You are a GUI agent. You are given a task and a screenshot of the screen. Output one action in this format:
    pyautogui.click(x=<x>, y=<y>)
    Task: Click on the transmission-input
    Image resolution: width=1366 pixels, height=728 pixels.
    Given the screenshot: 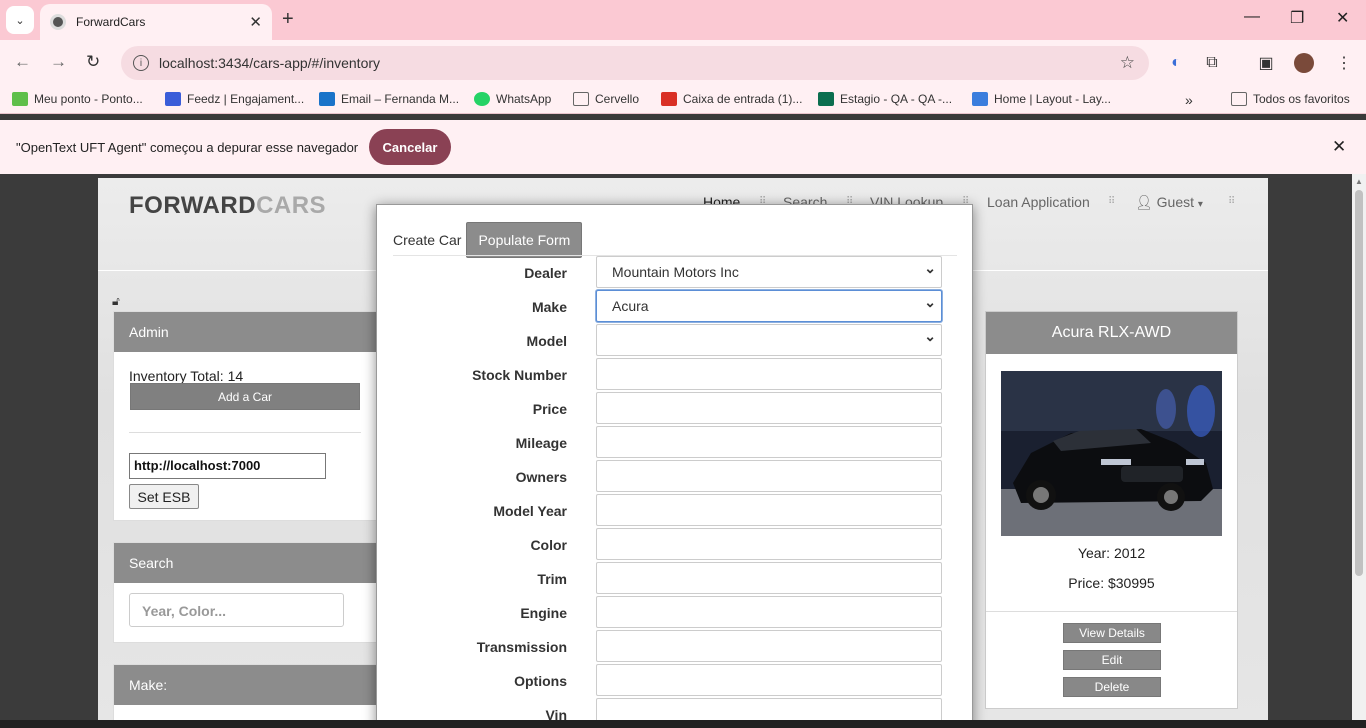 What is the action you would take?
    pyautogui.click(x=769, y=646)
    